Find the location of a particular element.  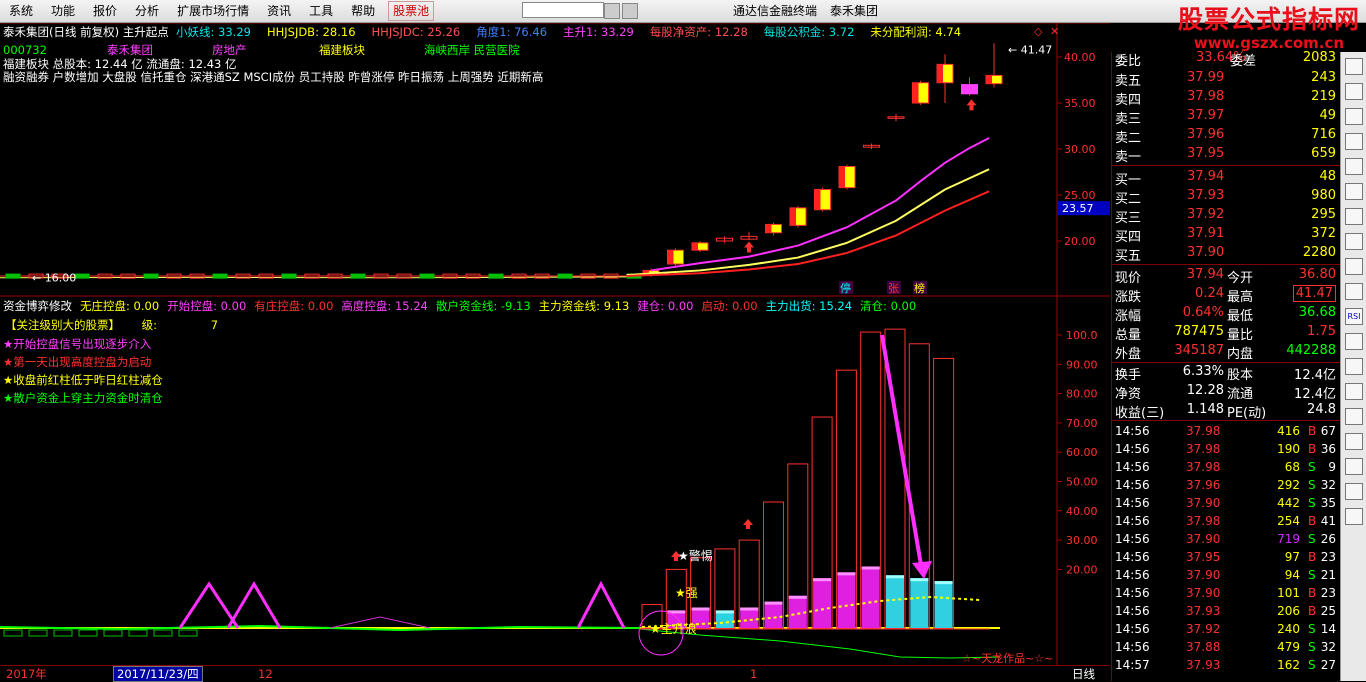

diamond-icon: ◇ is located at coordinates (1038, 31).